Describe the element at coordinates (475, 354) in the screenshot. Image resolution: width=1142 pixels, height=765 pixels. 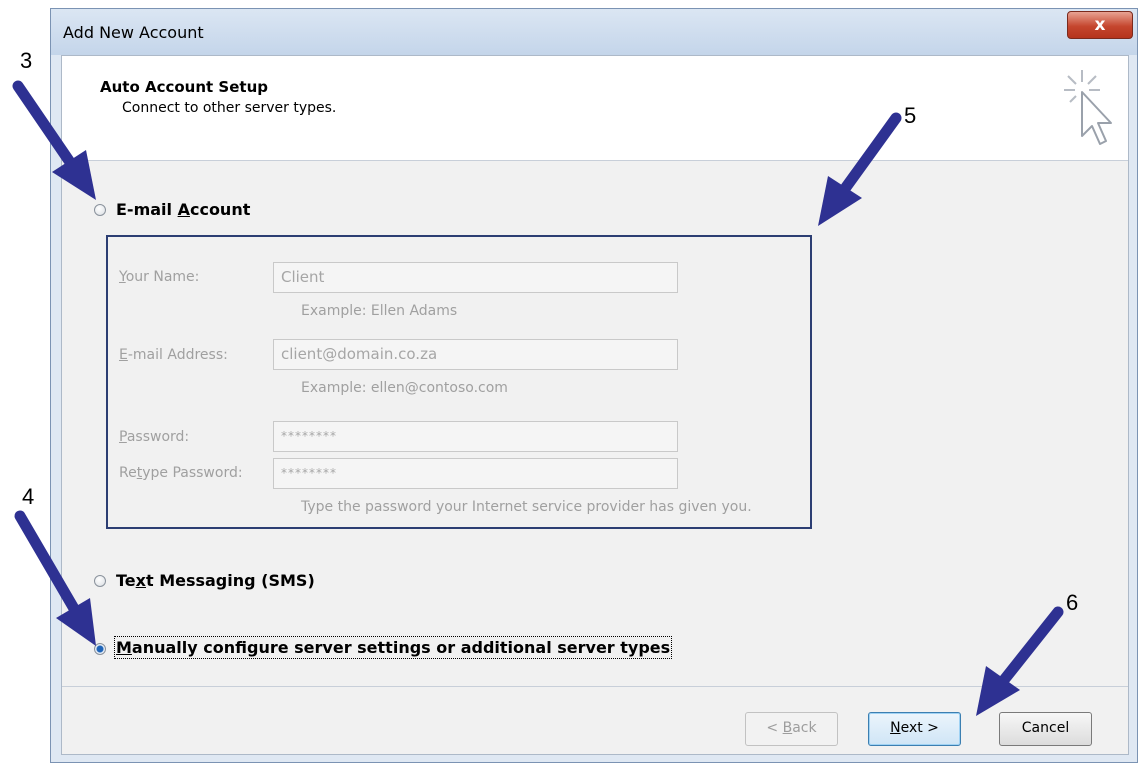
I see `email-address-field: client@domain.co.za` at that location.